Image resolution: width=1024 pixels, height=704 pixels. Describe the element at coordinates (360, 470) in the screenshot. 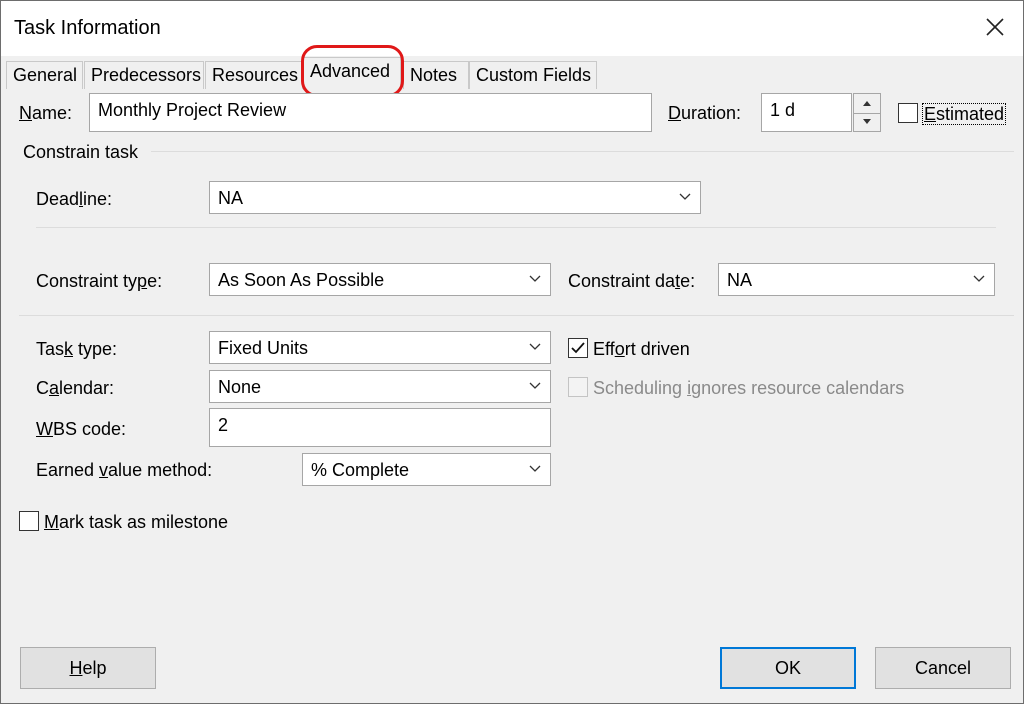

I see `earned-value-value: % Complete` at that location.